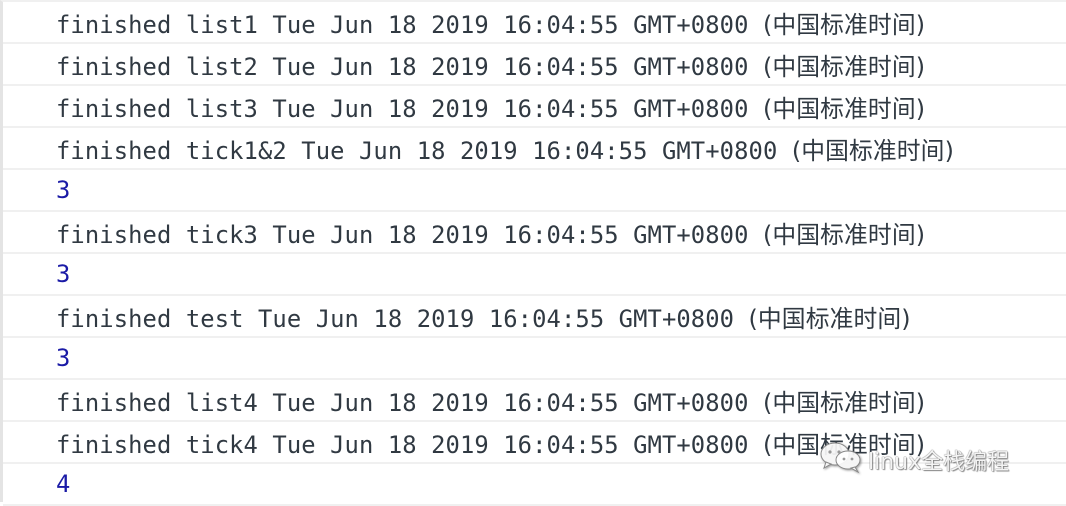 The width and height of the screenshot is (1066, 506). What do you see at coordinates (63, 484) in the screenshot?
I see `log-number-value: 4` at bounding box center [63, 484].